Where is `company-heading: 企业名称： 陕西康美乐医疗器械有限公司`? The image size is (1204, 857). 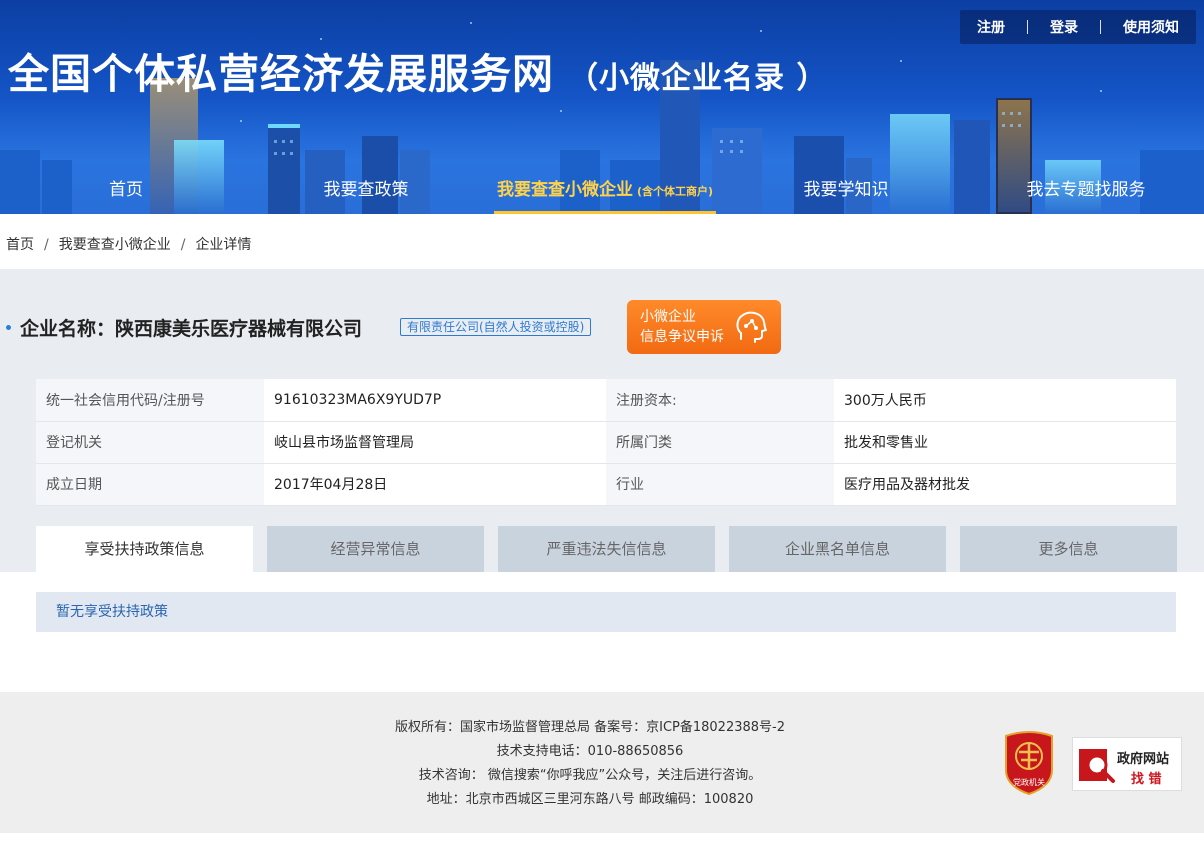
company-heading: 企业名称： 陕西康美乐医疗器械有限公司 is located at coordinates (184, 327).